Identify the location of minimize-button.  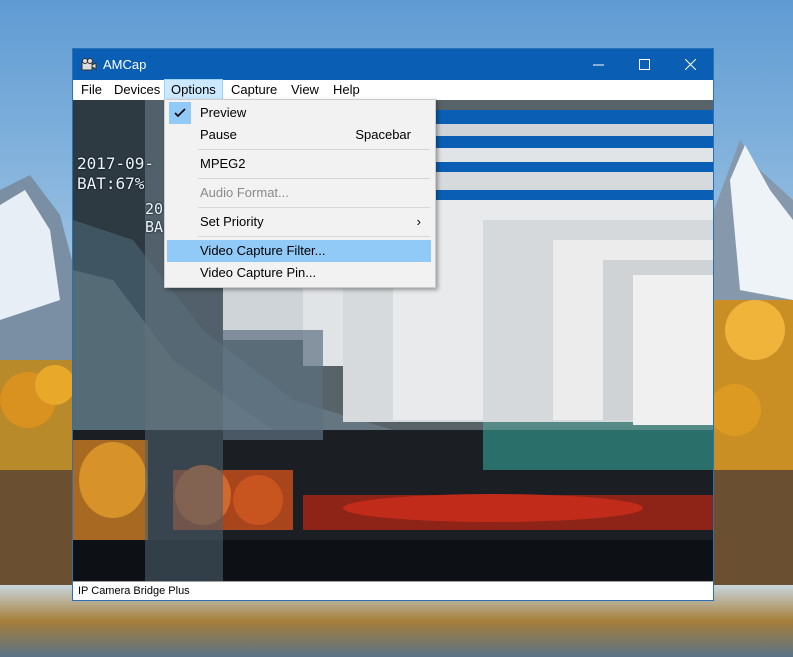
(598, 64).